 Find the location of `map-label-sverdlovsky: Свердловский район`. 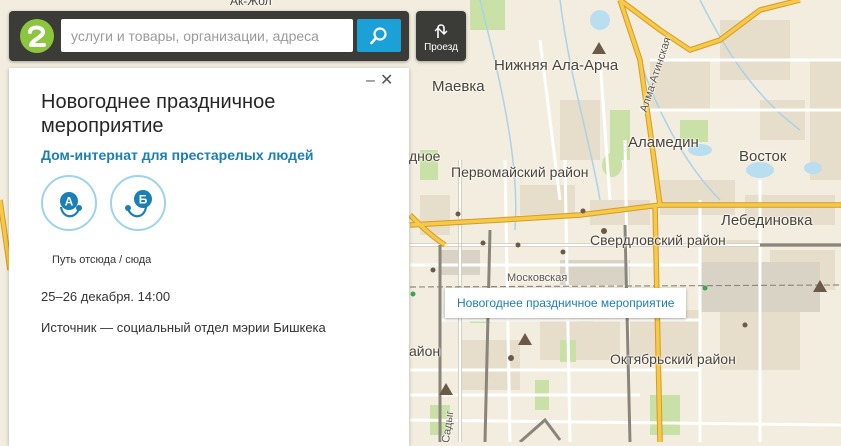

map-label-sverdlovsky: Свердловский район is located at coordinates (658, 240).